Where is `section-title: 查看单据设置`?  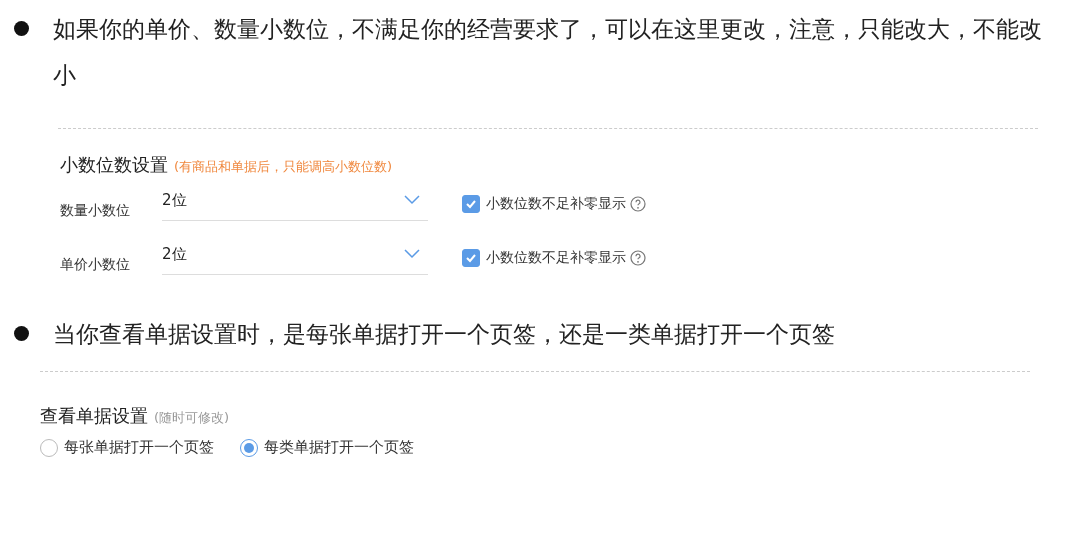
section-title: 查看单据设置 is located at coordinates (94, 416).